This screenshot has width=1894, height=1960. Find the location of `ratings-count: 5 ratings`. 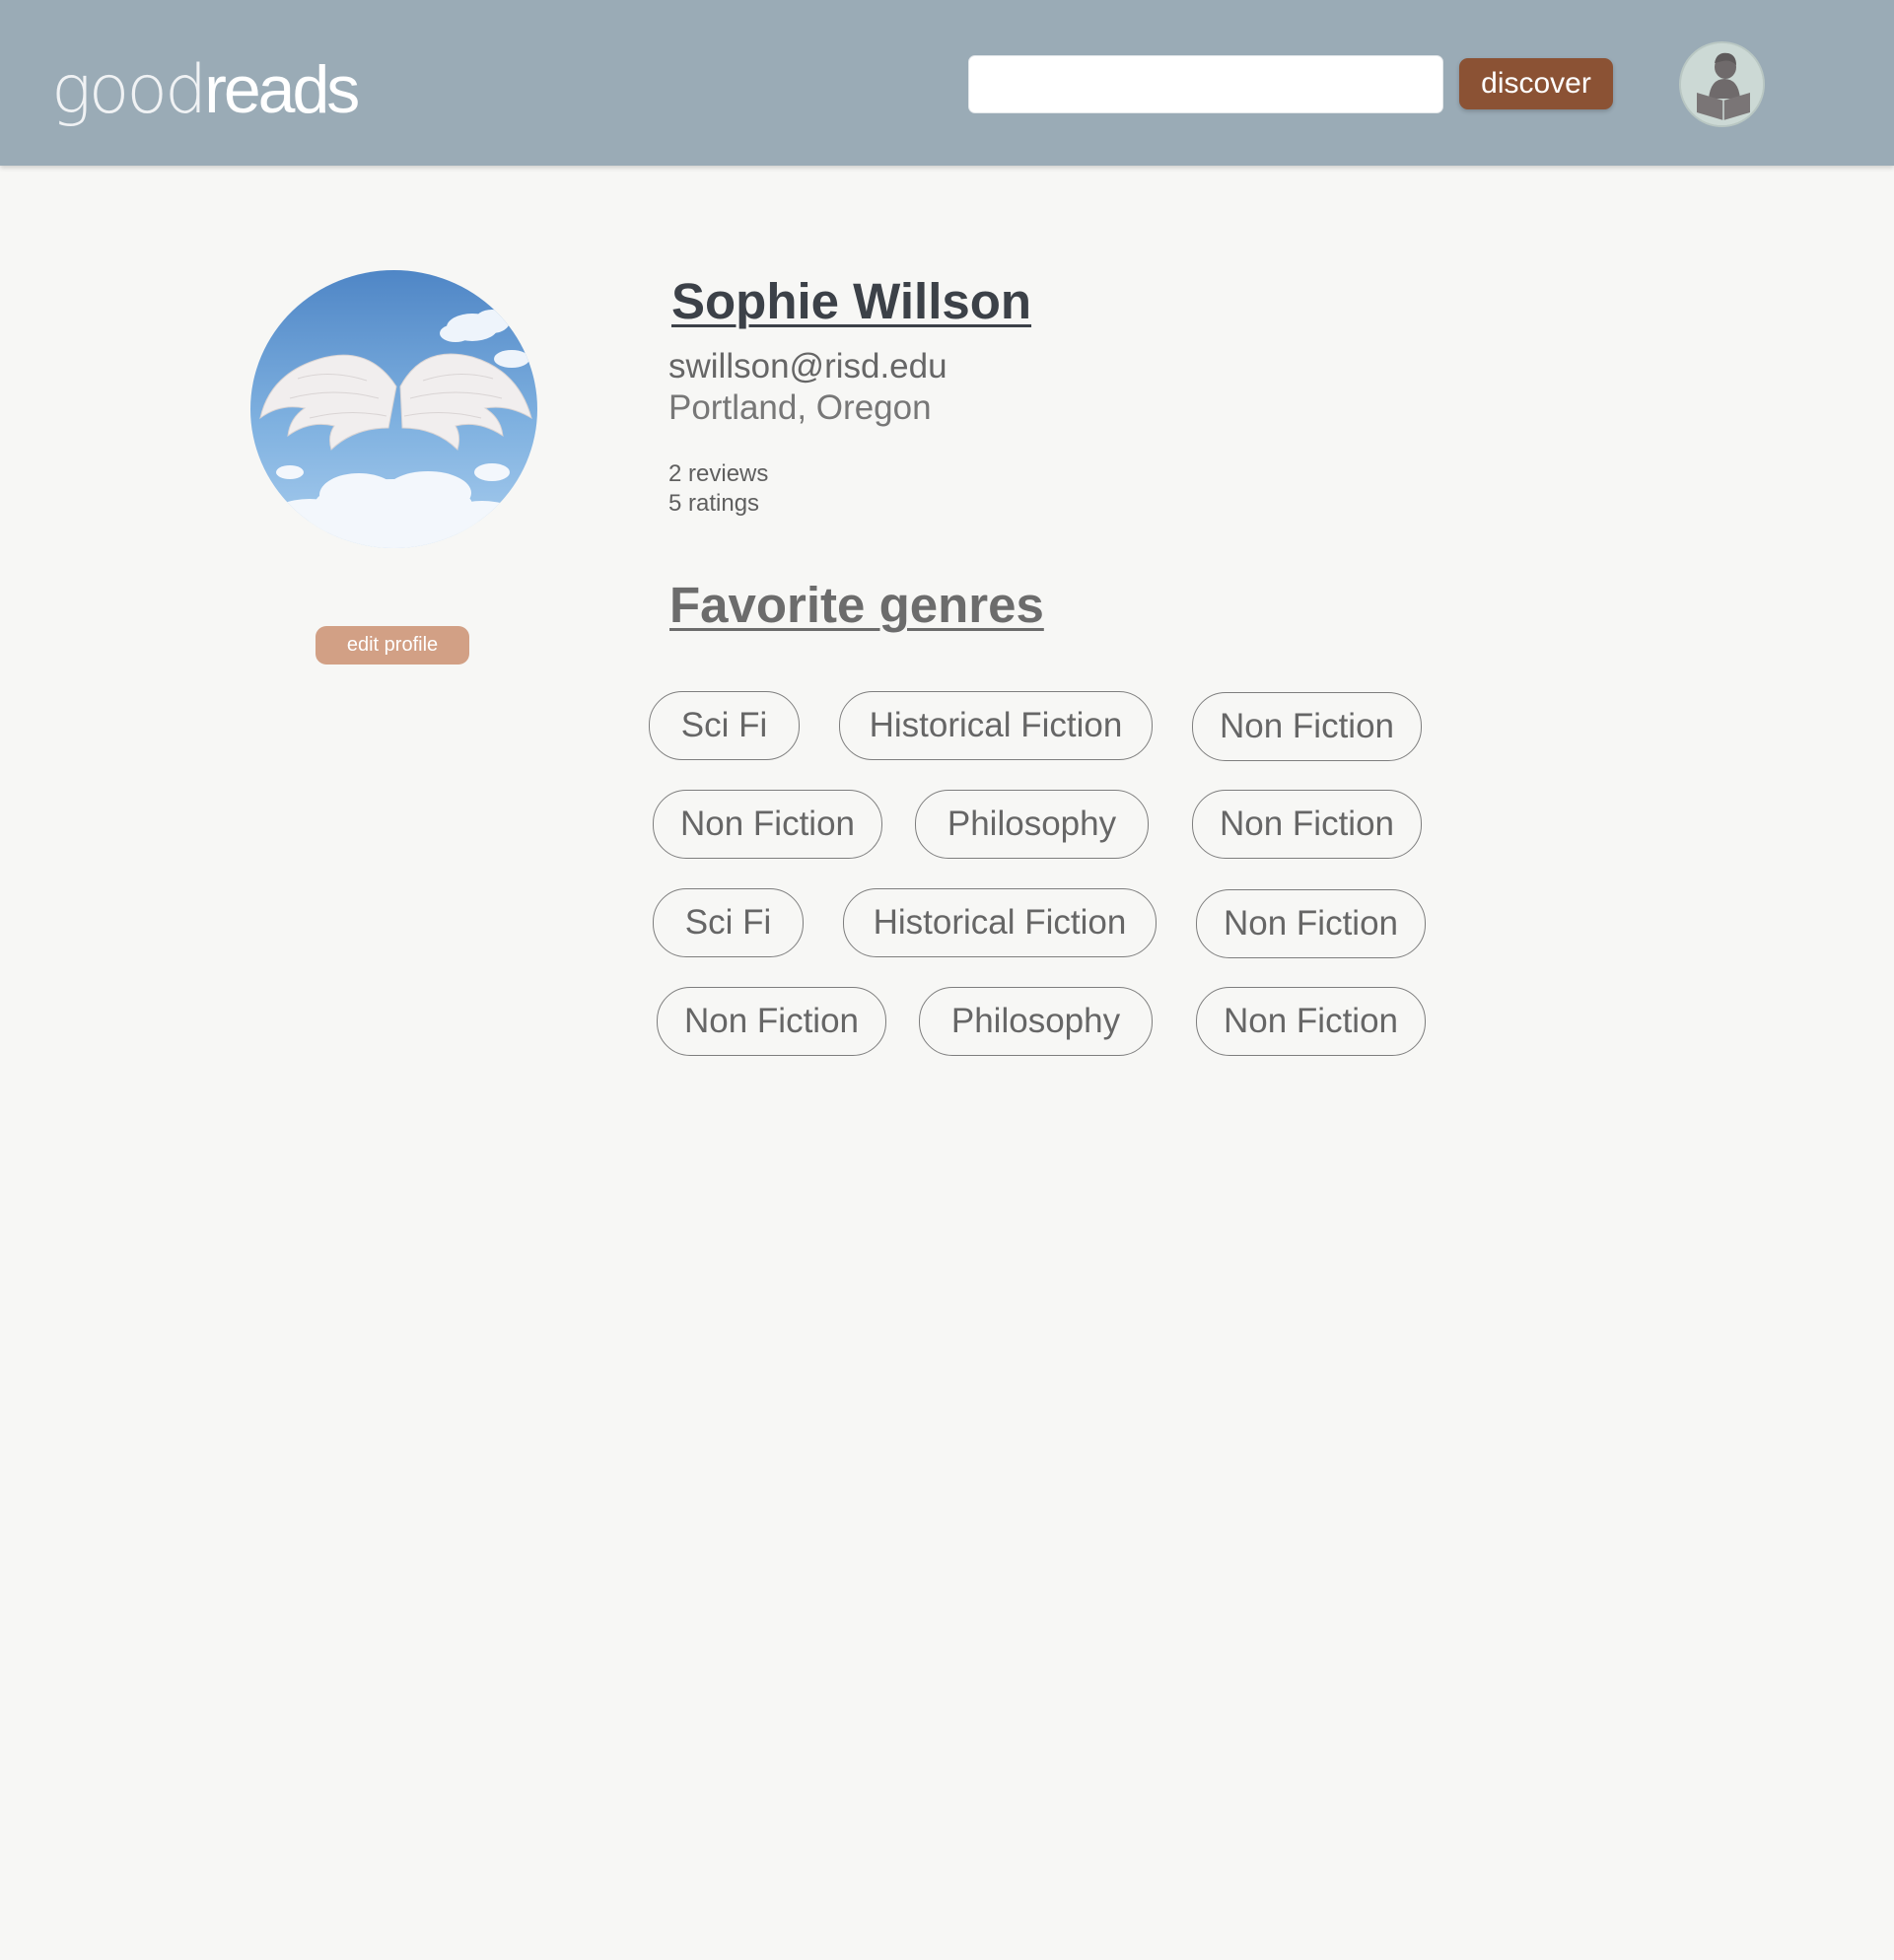

ratings-count: 5 ratings is located at coordinates (714, 503).